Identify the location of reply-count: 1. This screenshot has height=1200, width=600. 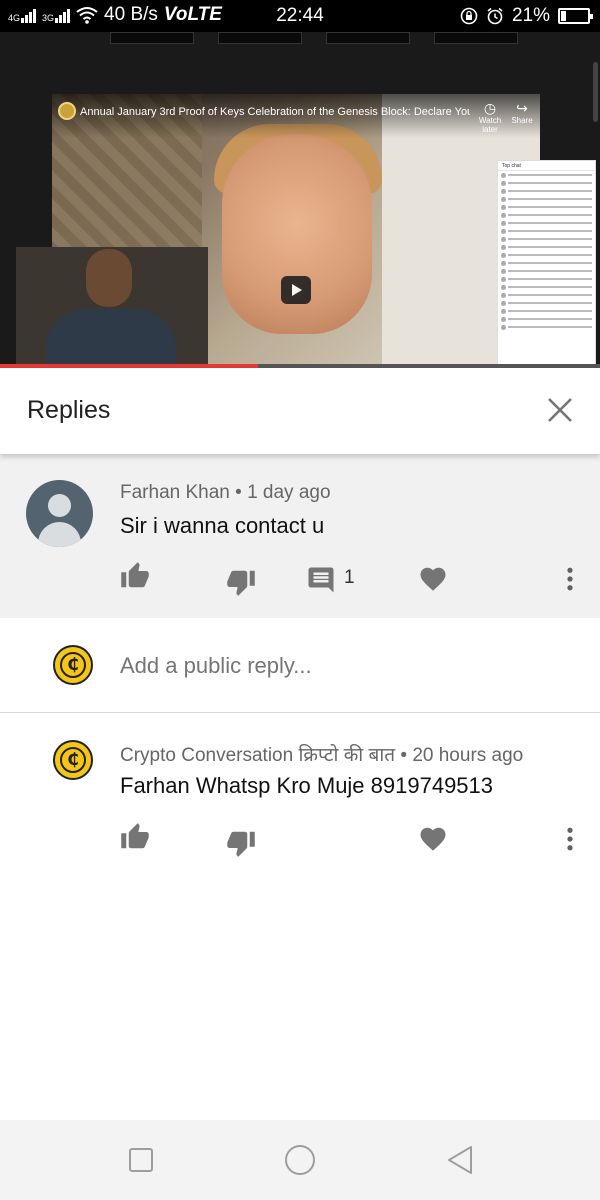
(349, 577).